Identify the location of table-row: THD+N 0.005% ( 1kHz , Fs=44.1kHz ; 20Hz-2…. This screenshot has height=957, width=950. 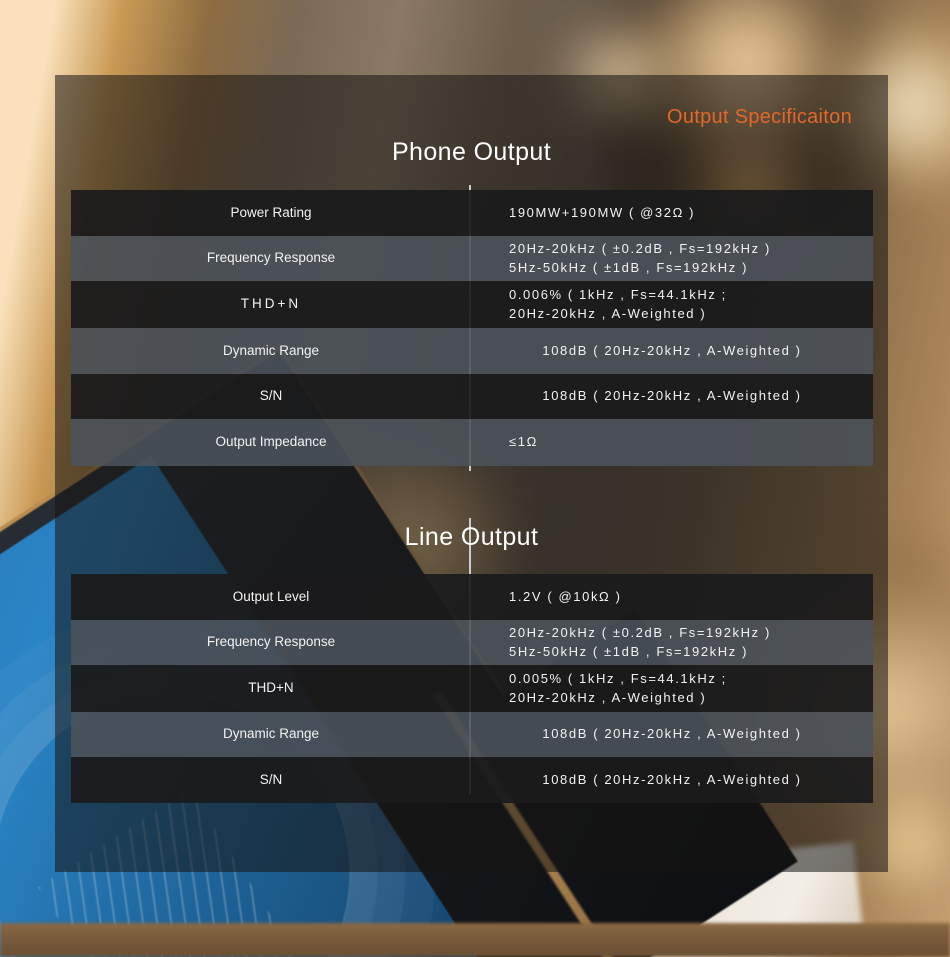
(472, 688).